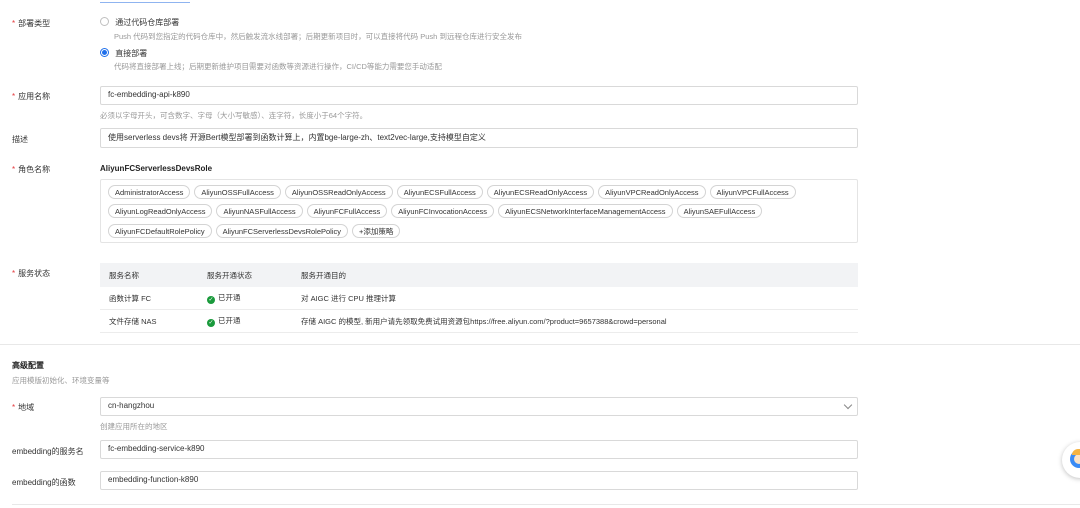 The width and height of the screenshot is (1080, 508). Describe the element at coordinates (479, 480) in the screenshot. I see `embedding-function-input: embedding-function-k890` at that location.